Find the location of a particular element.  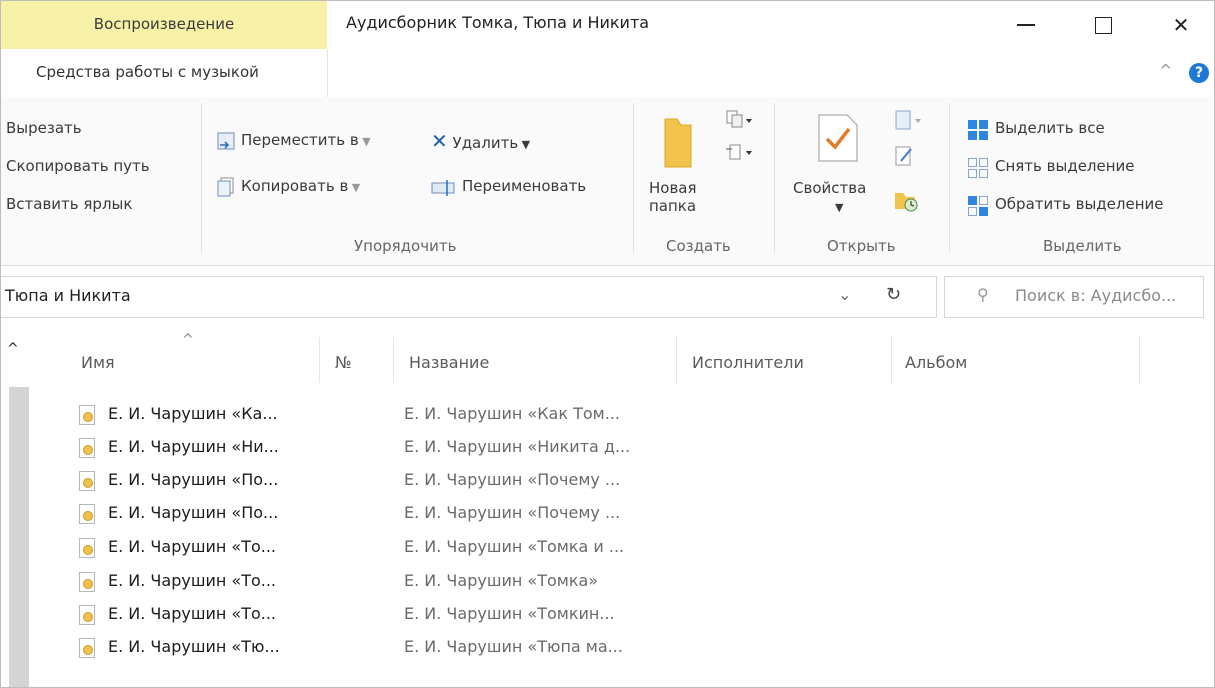

new-folder-label-line1: Новая is located at coordinates (673, 188).